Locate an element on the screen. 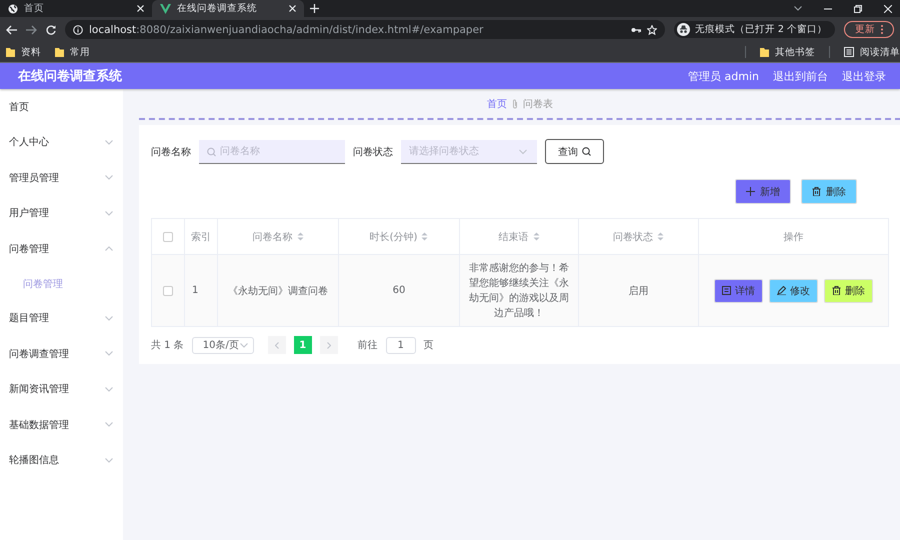 This screenshot has height=540, width=900. table-cell: 《永劫无间》调查问卷 is located at coordinates (278, 291).